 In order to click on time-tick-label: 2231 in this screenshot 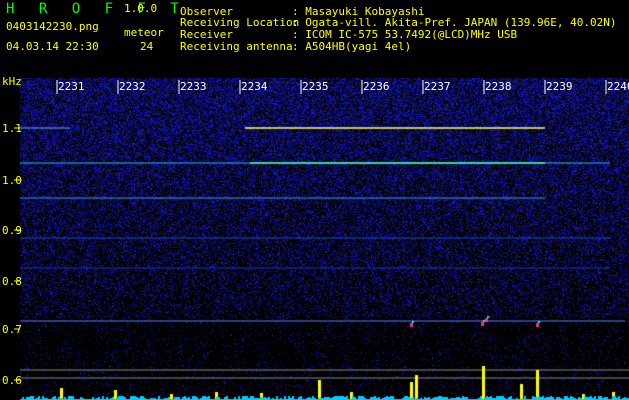, I will do `click(71, 86)`.